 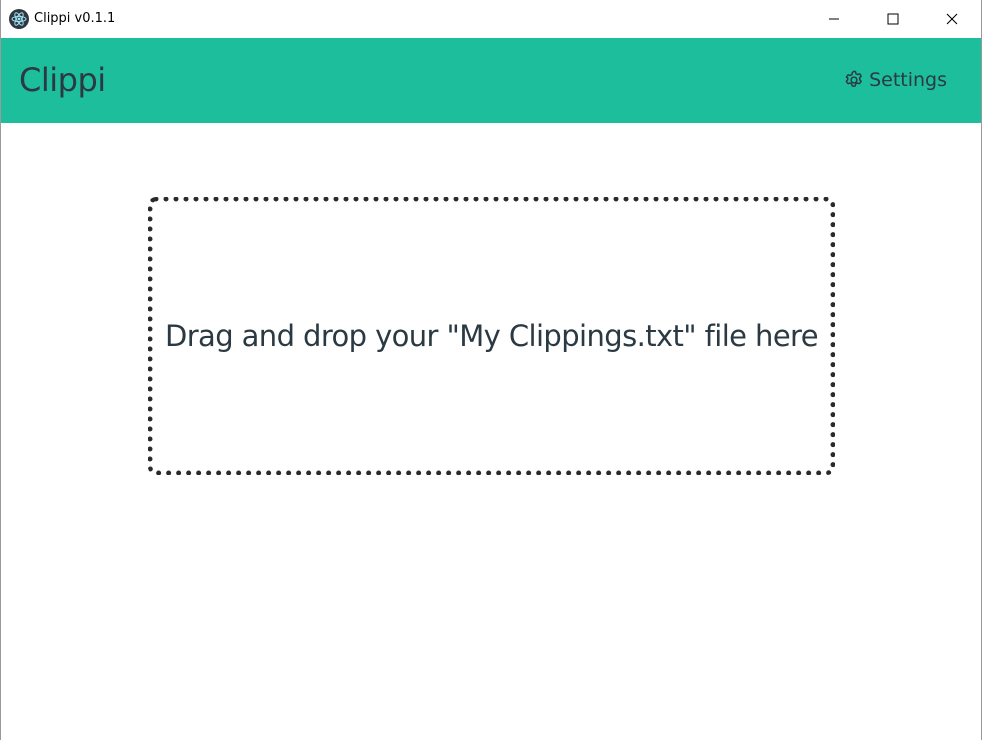 I want to click on app-name: Clippi, so click(x=62, y=80).